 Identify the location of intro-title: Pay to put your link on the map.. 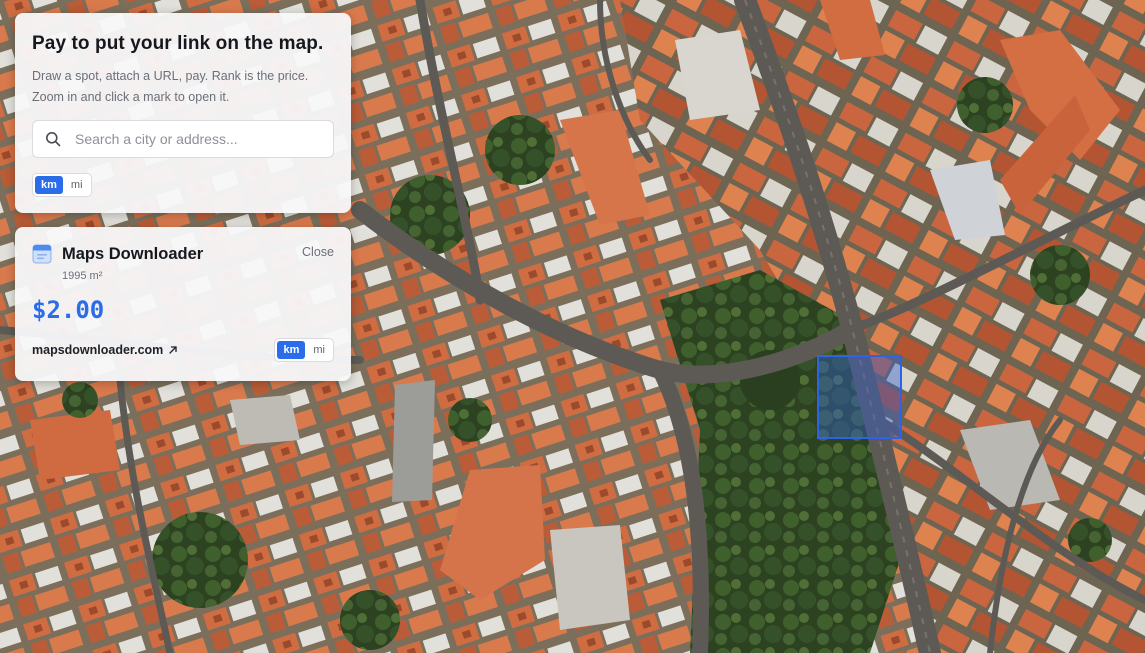
(178, 43).